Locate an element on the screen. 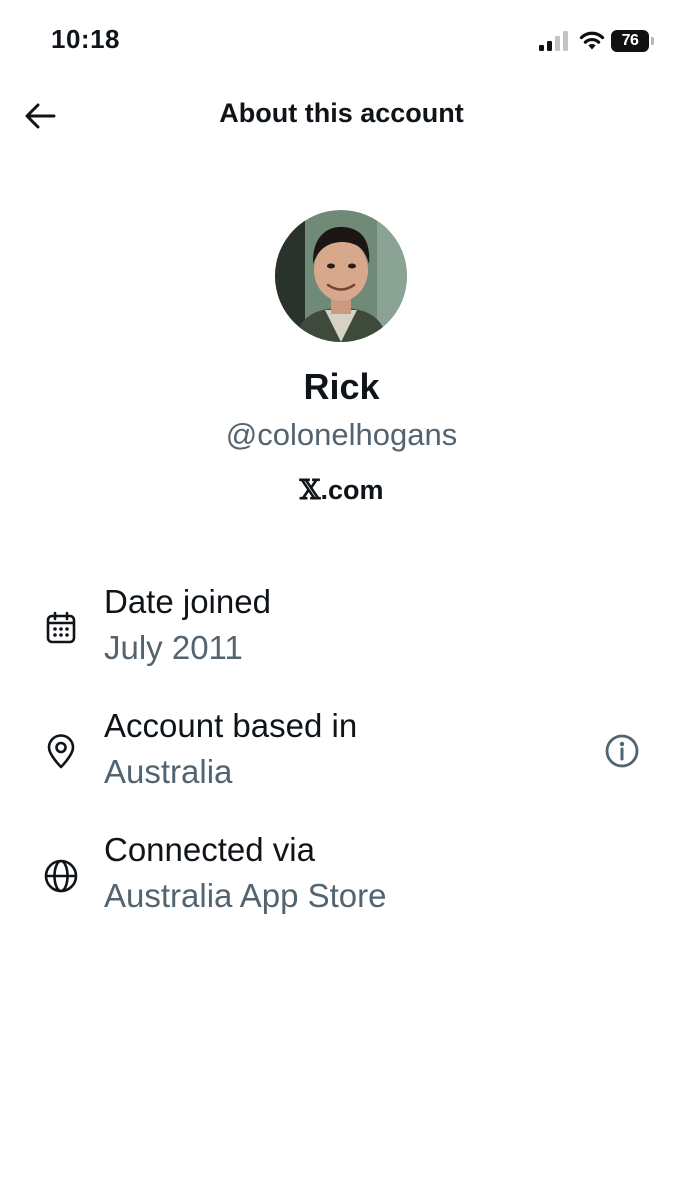 This screenshot has width=683, height=1200. avatar-image is located at coordinates (341, 276).